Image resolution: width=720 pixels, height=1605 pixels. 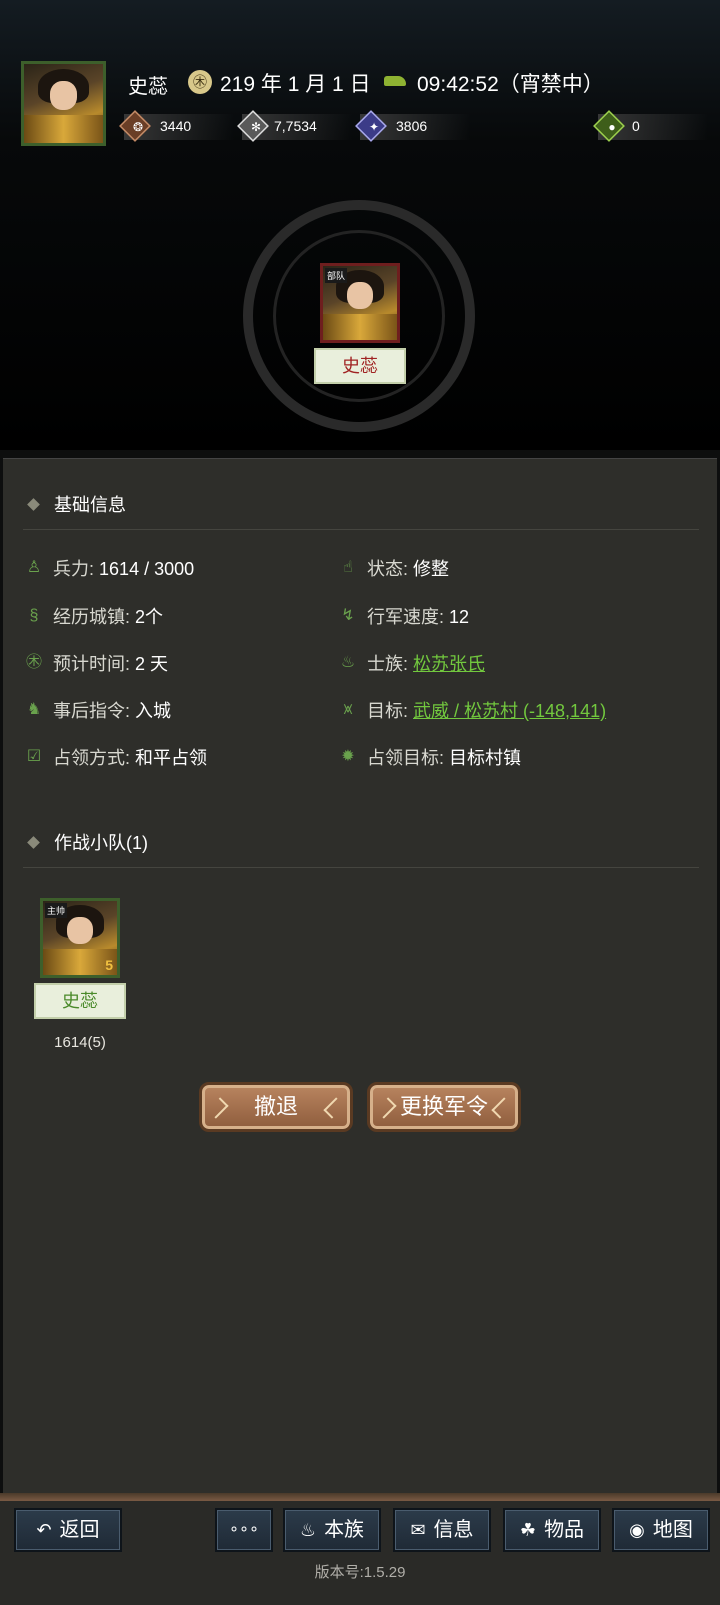 I want to click on speed-icon: ↯, so click(x=348, y=616).